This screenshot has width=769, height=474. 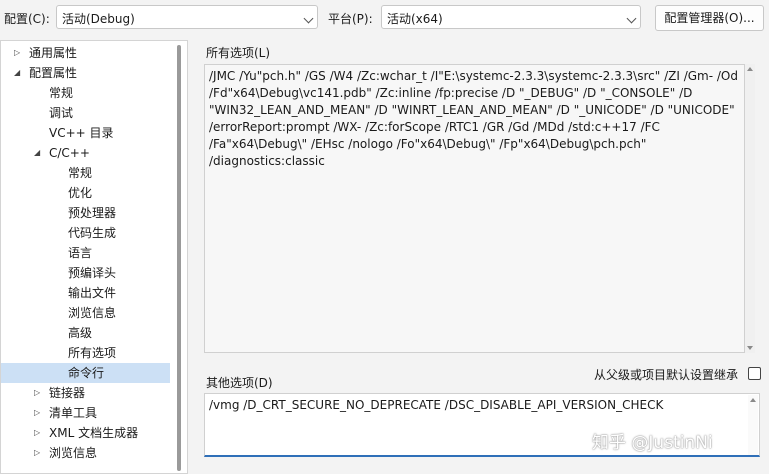 What do you see at coordinates (85, 73) in the screenshot?
I see `tree-item-配置属性: ◢ 配置属性` at bounding box center [85, 73].